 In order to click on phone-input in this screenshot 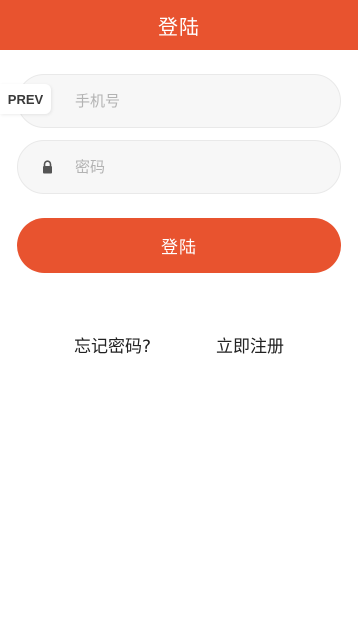, I will do `click(200, 101)`.